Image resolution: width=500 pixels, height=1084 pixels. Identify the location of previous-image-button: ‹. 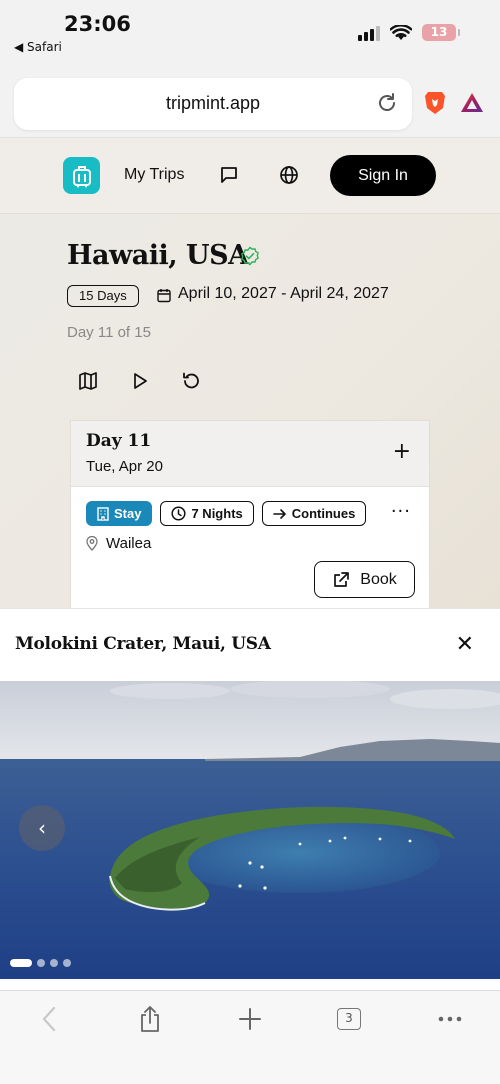
(42, 828).